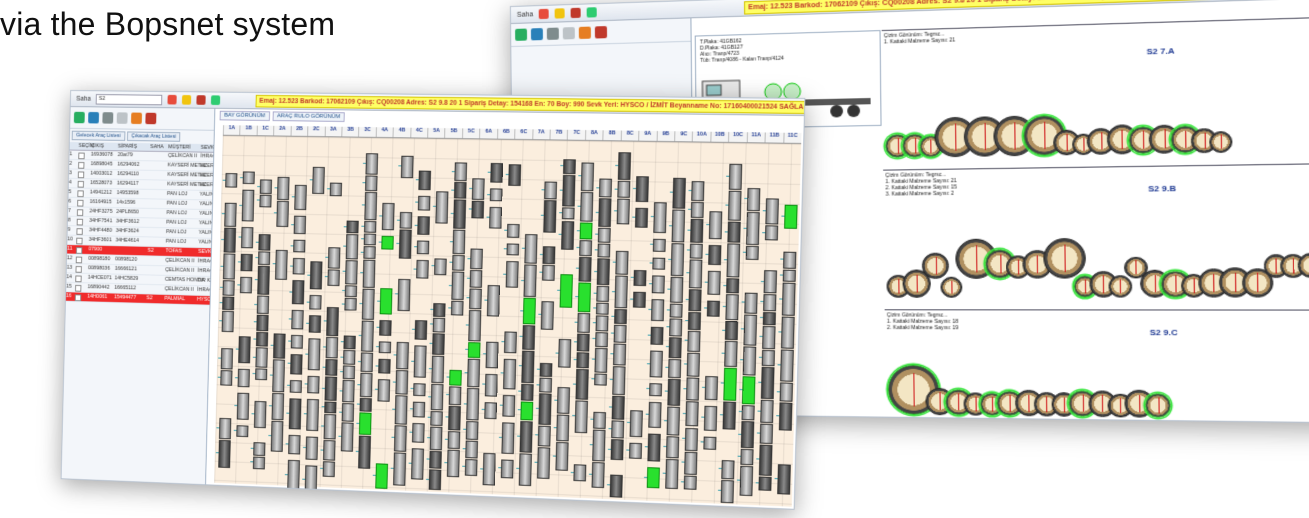 The height and width of the screenshot is (518, 1309). What do you see at coordinates (308, 116) in the screenshot?
I see `tab-coil-view: ARAÇ RULO GÖRÜNÜM` at bounding box center [308, 116].